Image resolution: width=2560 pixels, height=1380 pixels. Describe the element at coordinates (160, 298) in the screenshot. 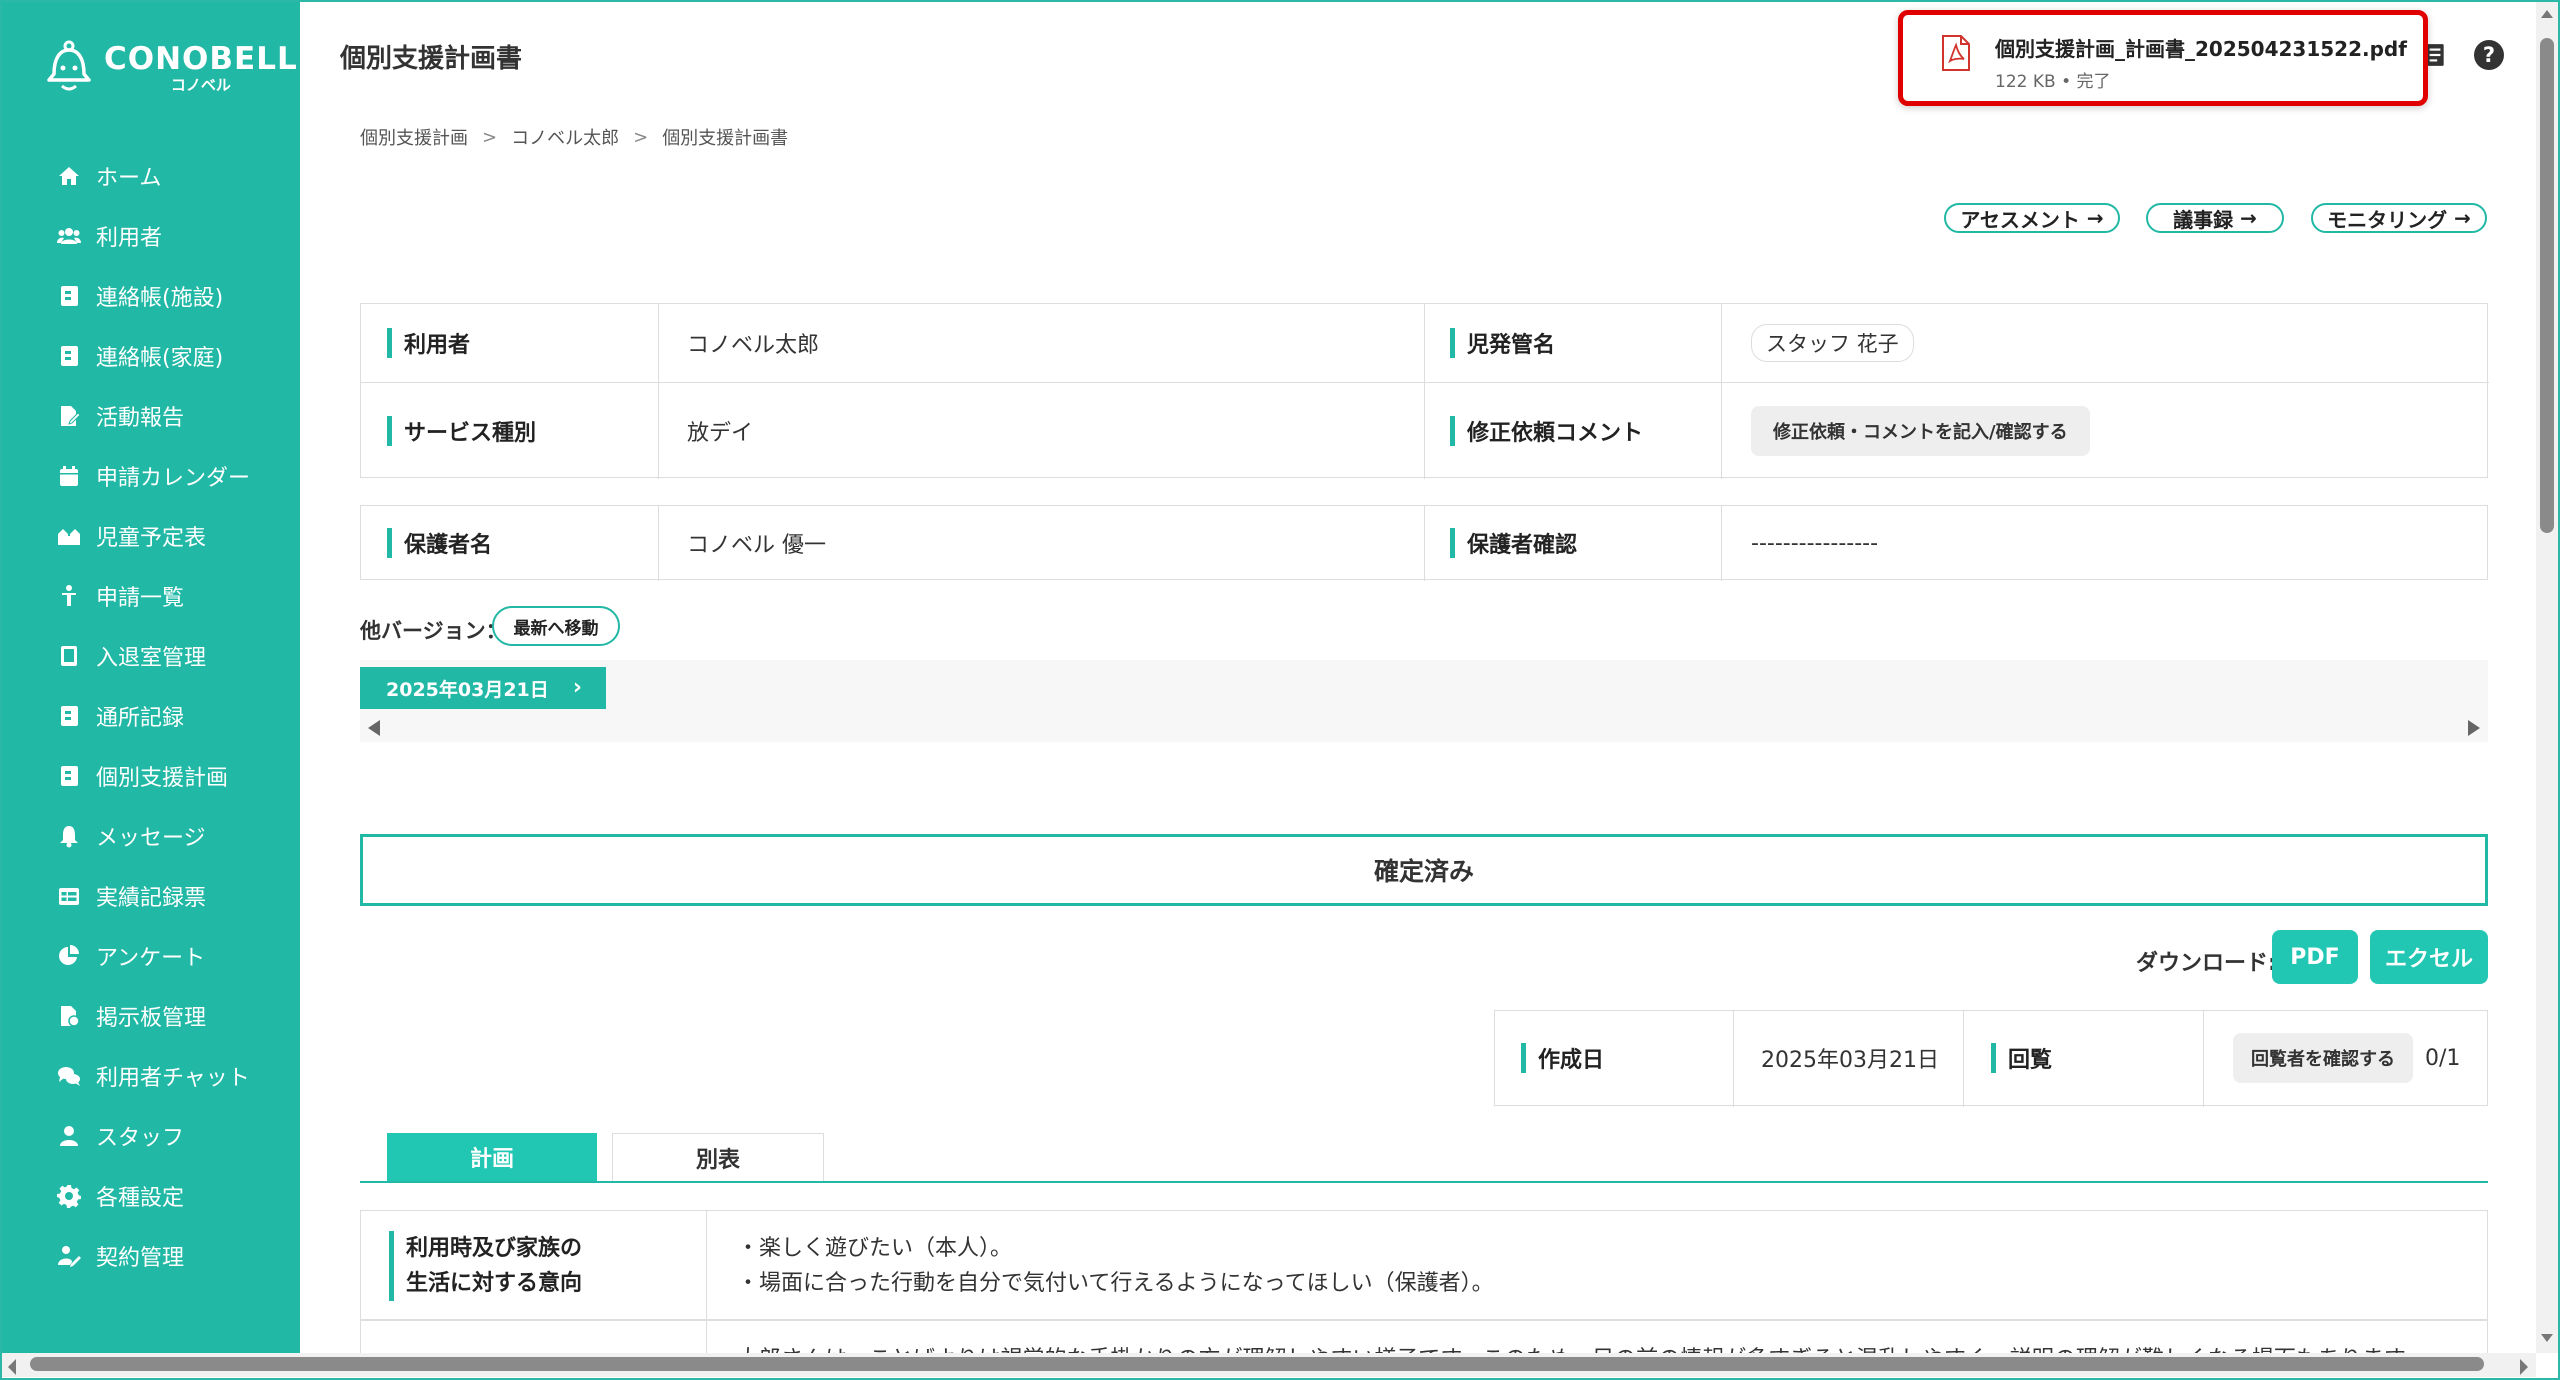

I see `sidebar-item-label: 連絡帳(施設)` at that location.